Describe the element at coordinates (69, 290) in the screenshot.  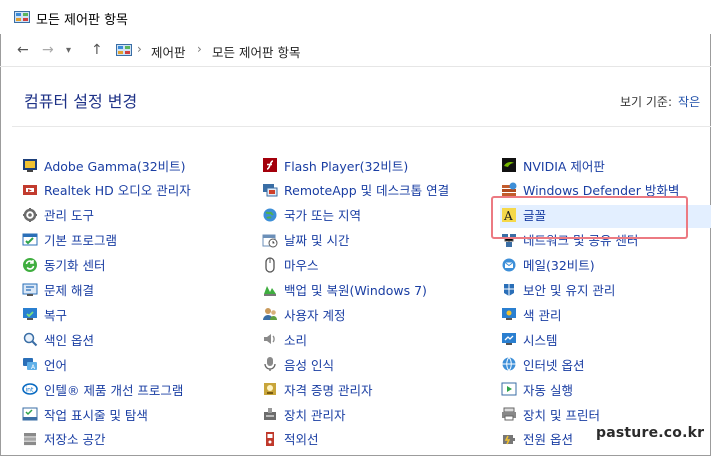
I see `control-panel-item-label: 문제 해결` at that location.